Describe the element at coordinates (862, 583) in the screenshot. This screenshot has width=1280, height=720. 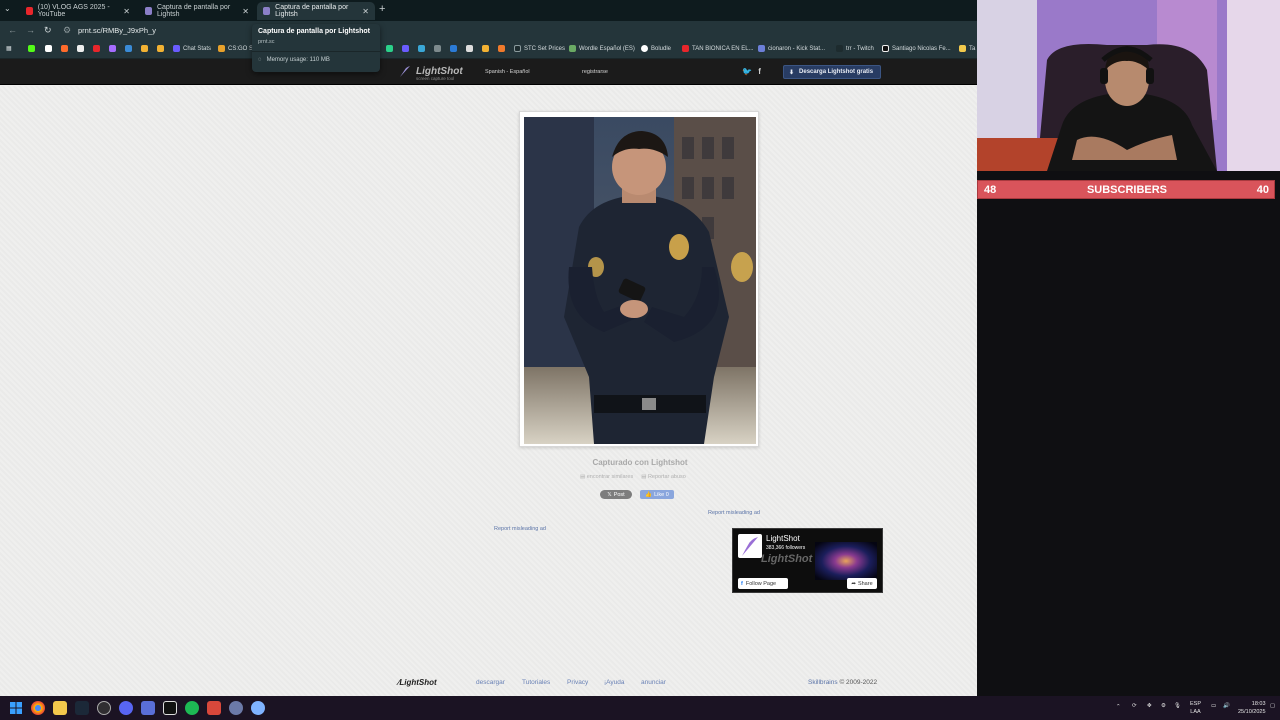
I see `fb-share-button: ➦ Share` at that location.